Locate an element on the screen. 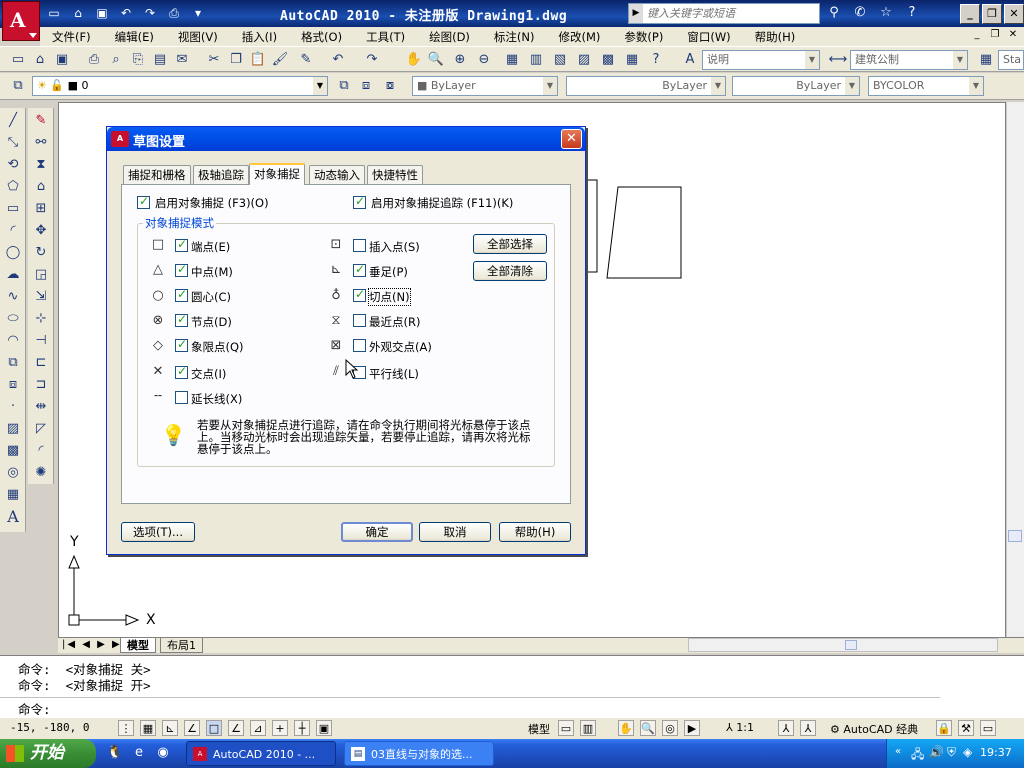 The width and height of the screenshot is (1024, 768). menu-insert: 插入(I) is located at coordinates (259, 37).